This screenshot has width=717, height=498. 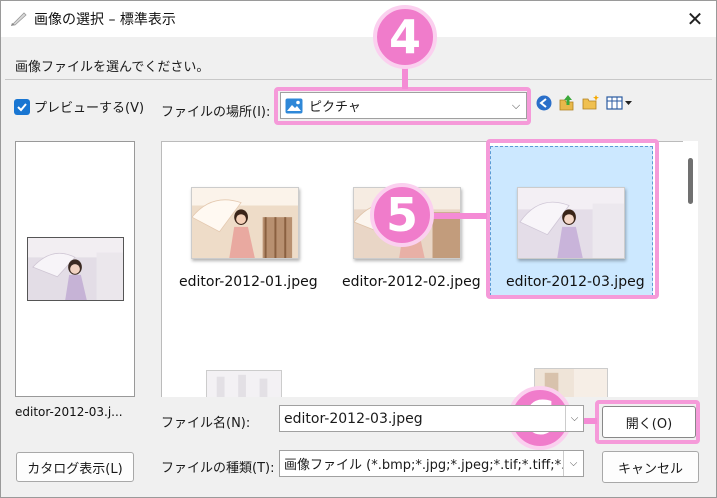 I want to click on checkbox-checked-icon, so click(x=22, y=106).